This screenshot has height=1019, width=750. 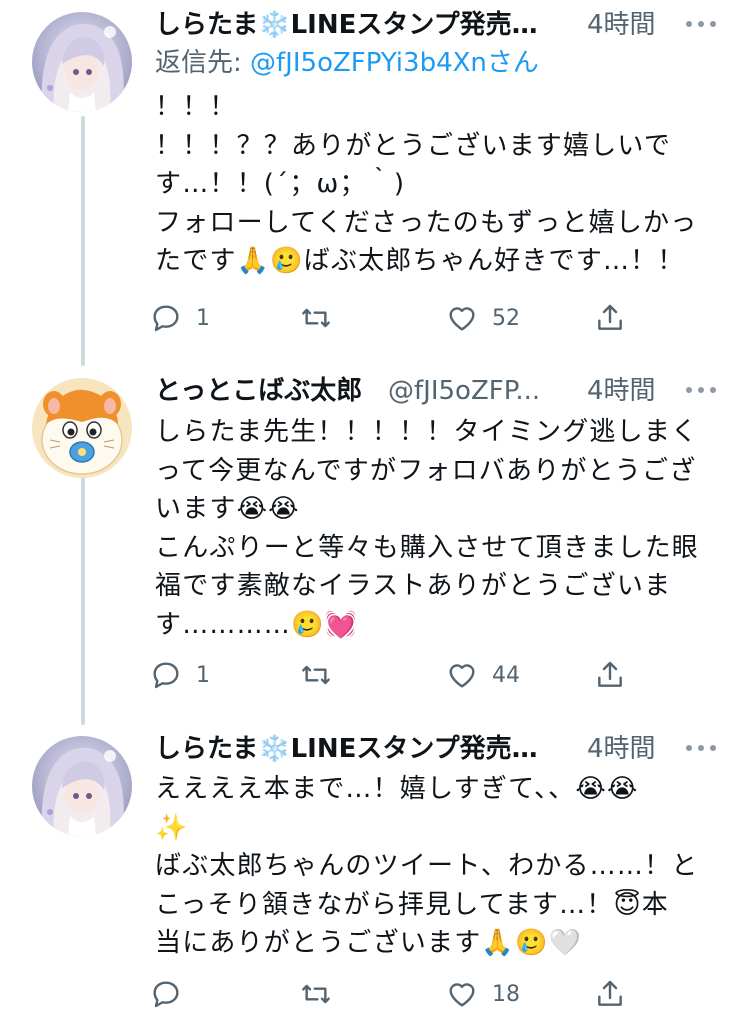 I want to click on tweet-text-line: ！！！, so click(x=196, y=107).